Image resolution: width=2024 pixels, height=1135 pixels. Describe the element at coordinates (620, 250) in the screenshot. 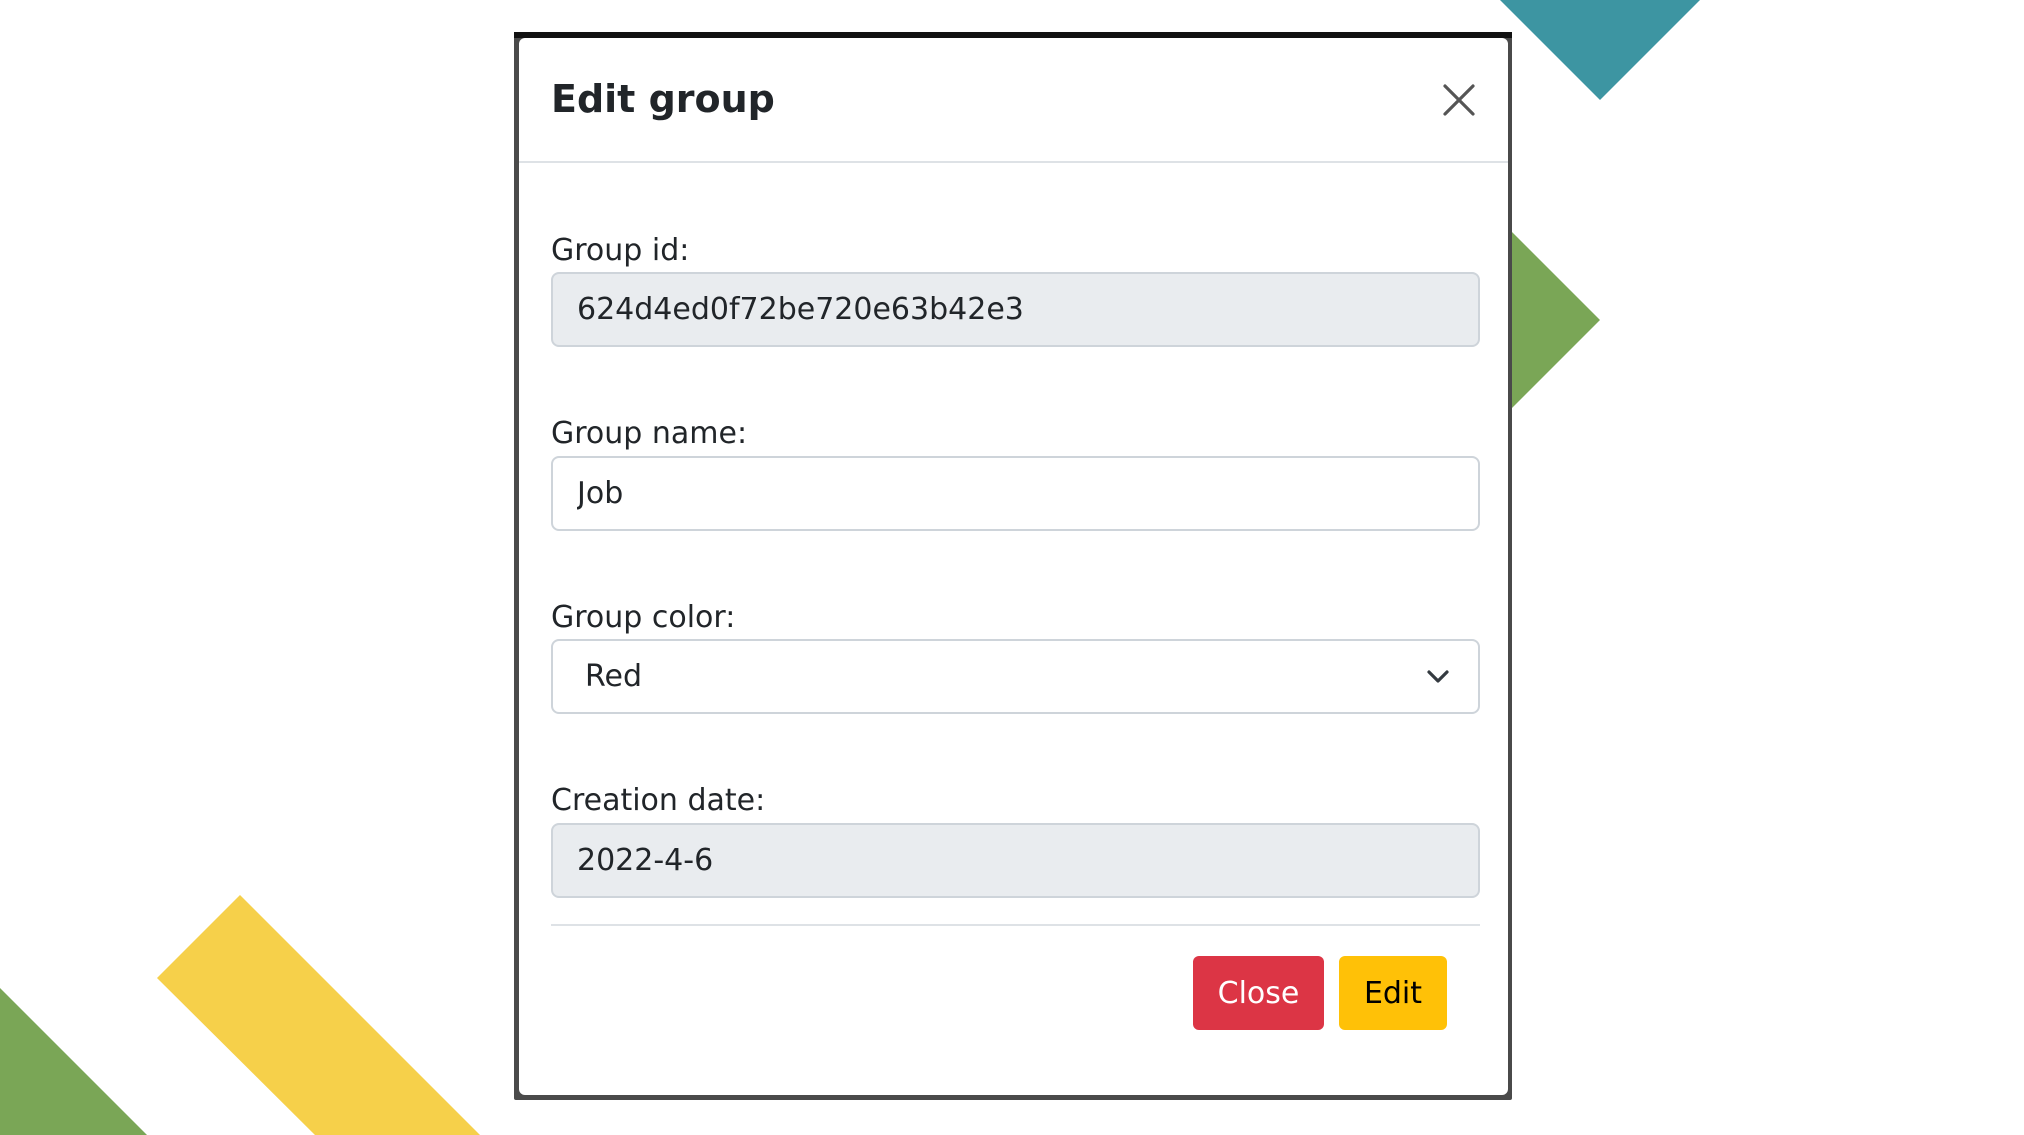

I see `group-id-label: Group id:` at that location.